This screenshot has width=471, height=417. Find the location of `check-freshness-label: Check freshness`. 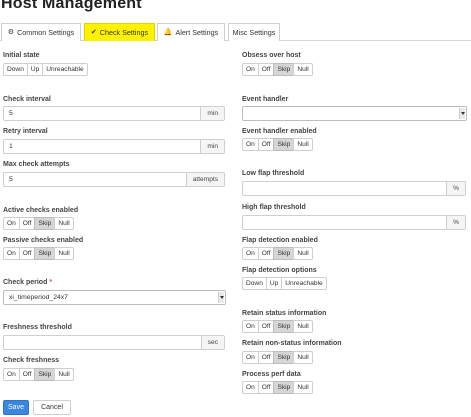

check-freshness-label: Check freshness is located at coordinates (31, 360).